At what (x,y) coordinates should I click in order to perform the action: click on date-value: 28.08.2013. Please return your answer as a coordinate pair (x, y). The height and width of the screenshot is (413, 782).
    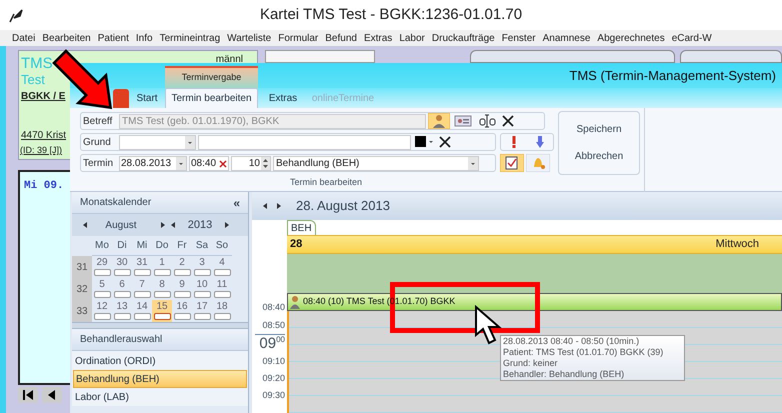
    Looking at the image, I should click on (146, 163).